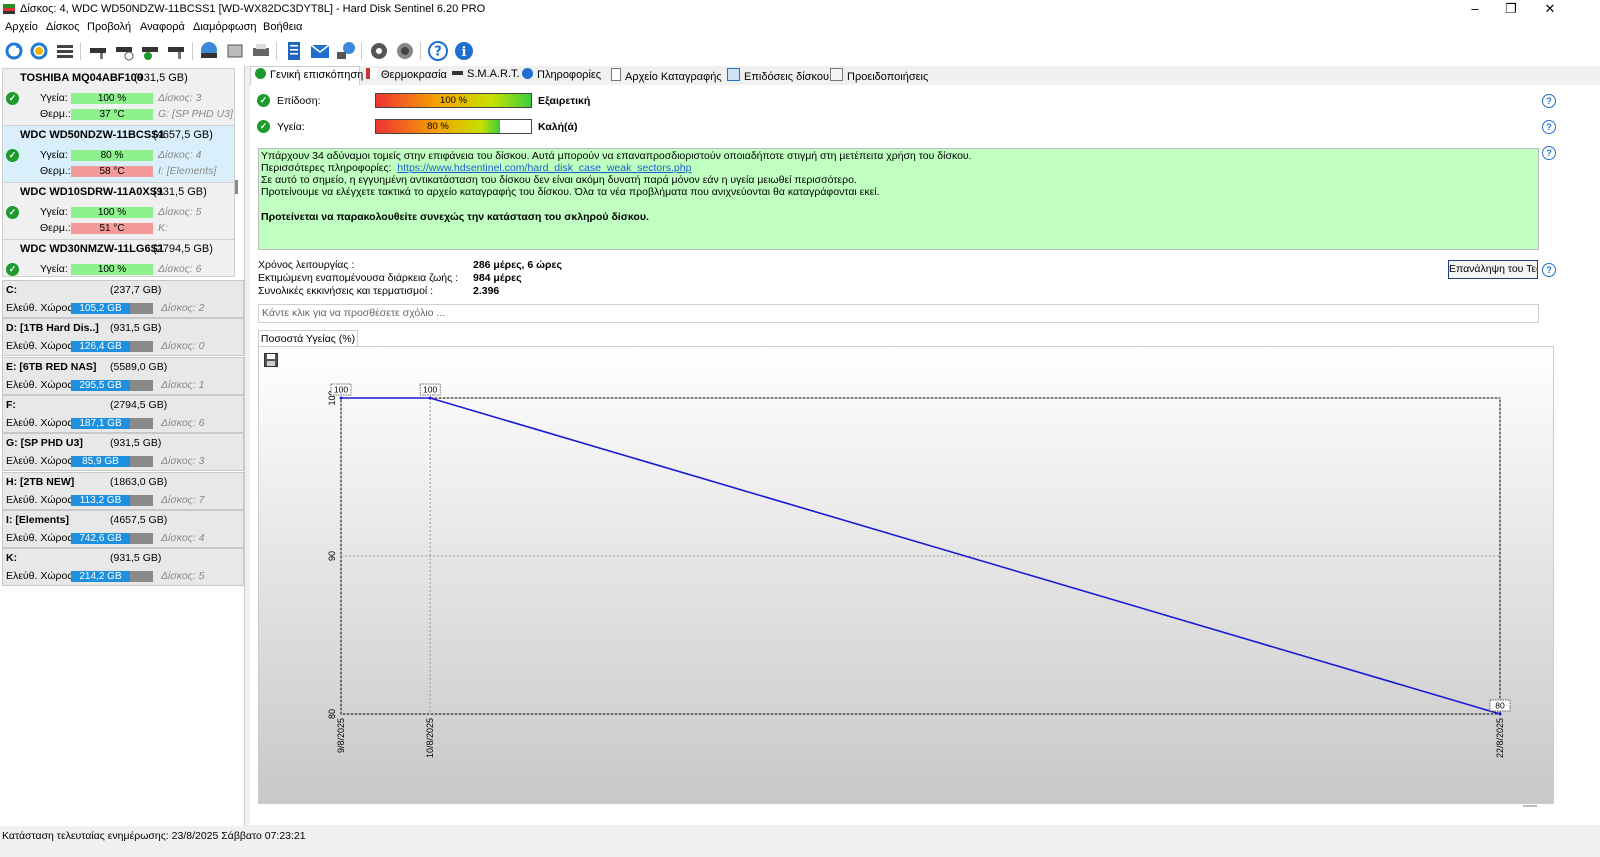 The image size is (1600, 857). Describe the element at coordinates (317, 75) in the screenshot. I see `tab-label: Γενική επισκόπηση` at that location.